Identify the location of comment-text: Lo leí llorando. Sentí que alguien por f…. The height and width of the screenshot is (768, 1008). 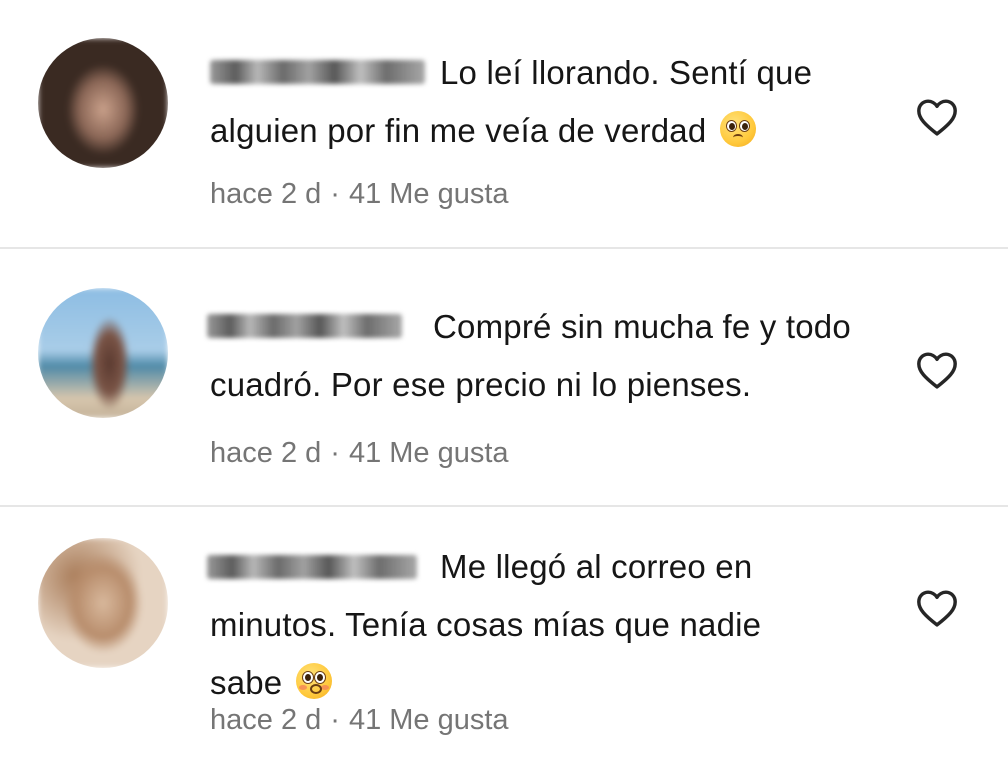
(511, 101).